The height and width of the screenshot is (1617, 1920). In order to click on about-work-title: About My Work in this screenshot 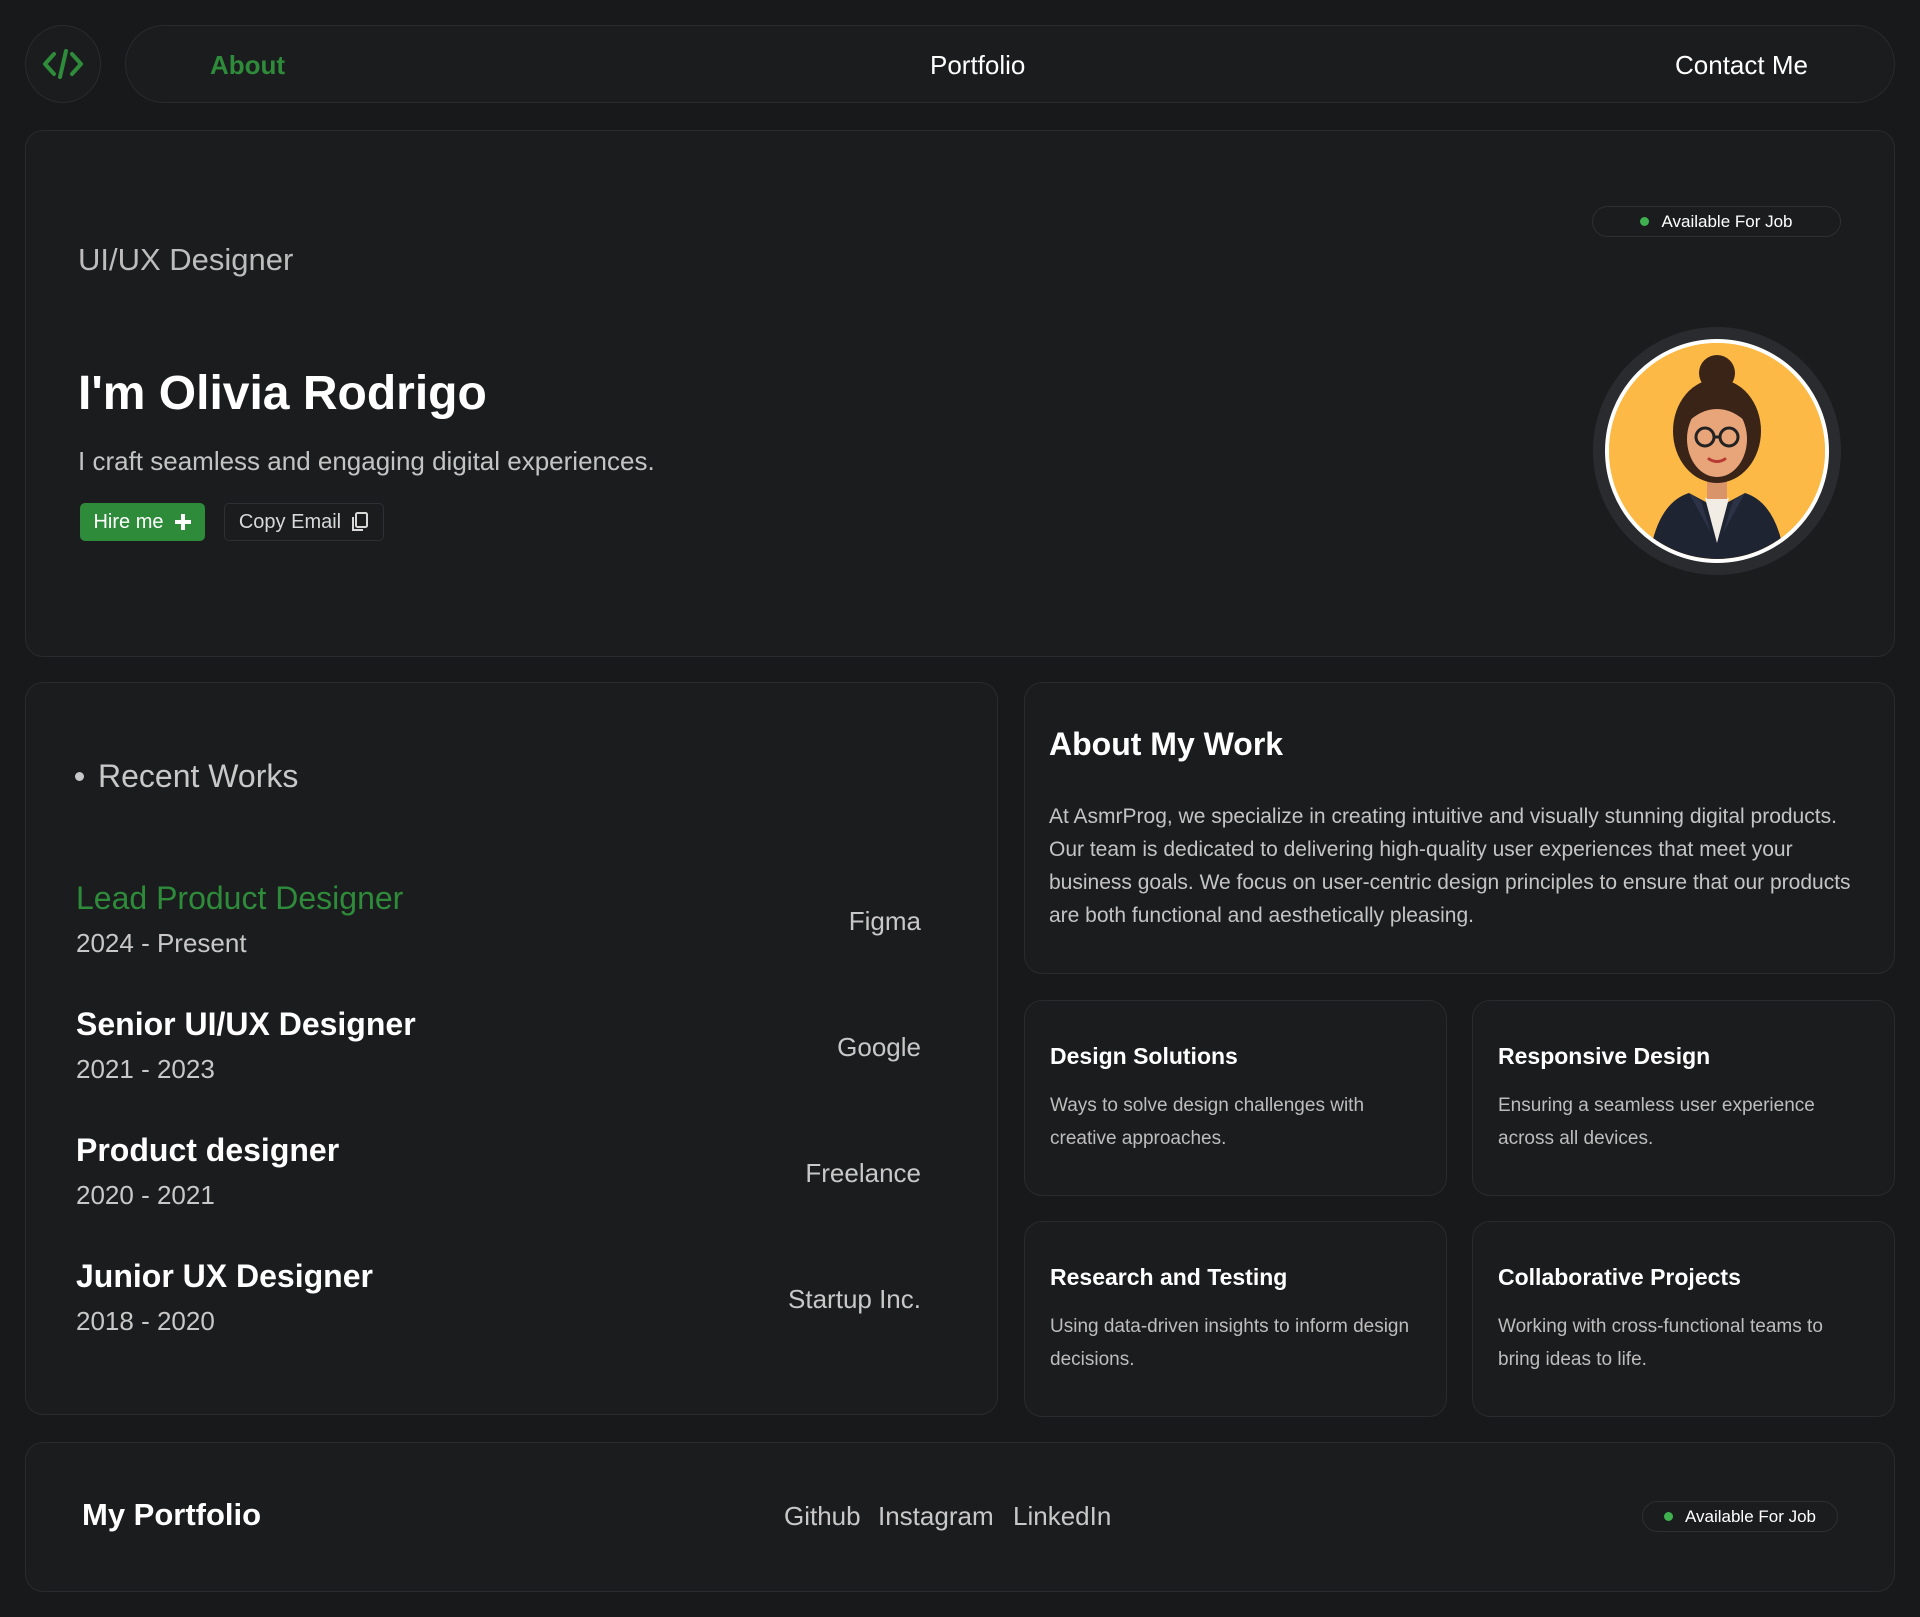, I will do `click(1166, 744)`.